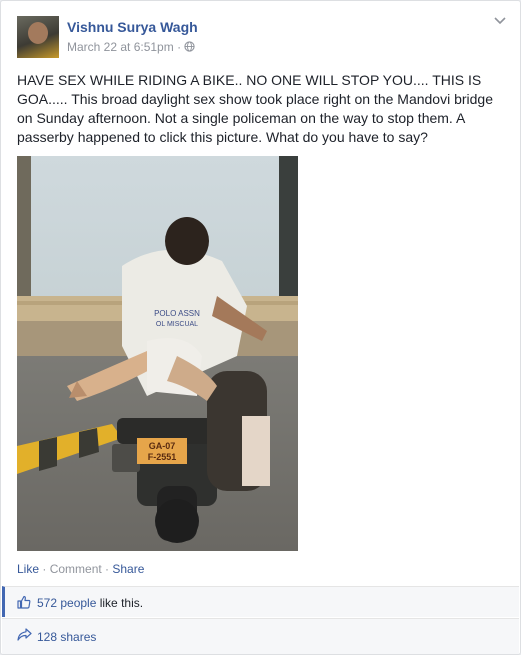  What do you see at coordinates (66, 637) in the screenshot?
I see `shares-link: 128 shares` at bounding box center [66, 637].